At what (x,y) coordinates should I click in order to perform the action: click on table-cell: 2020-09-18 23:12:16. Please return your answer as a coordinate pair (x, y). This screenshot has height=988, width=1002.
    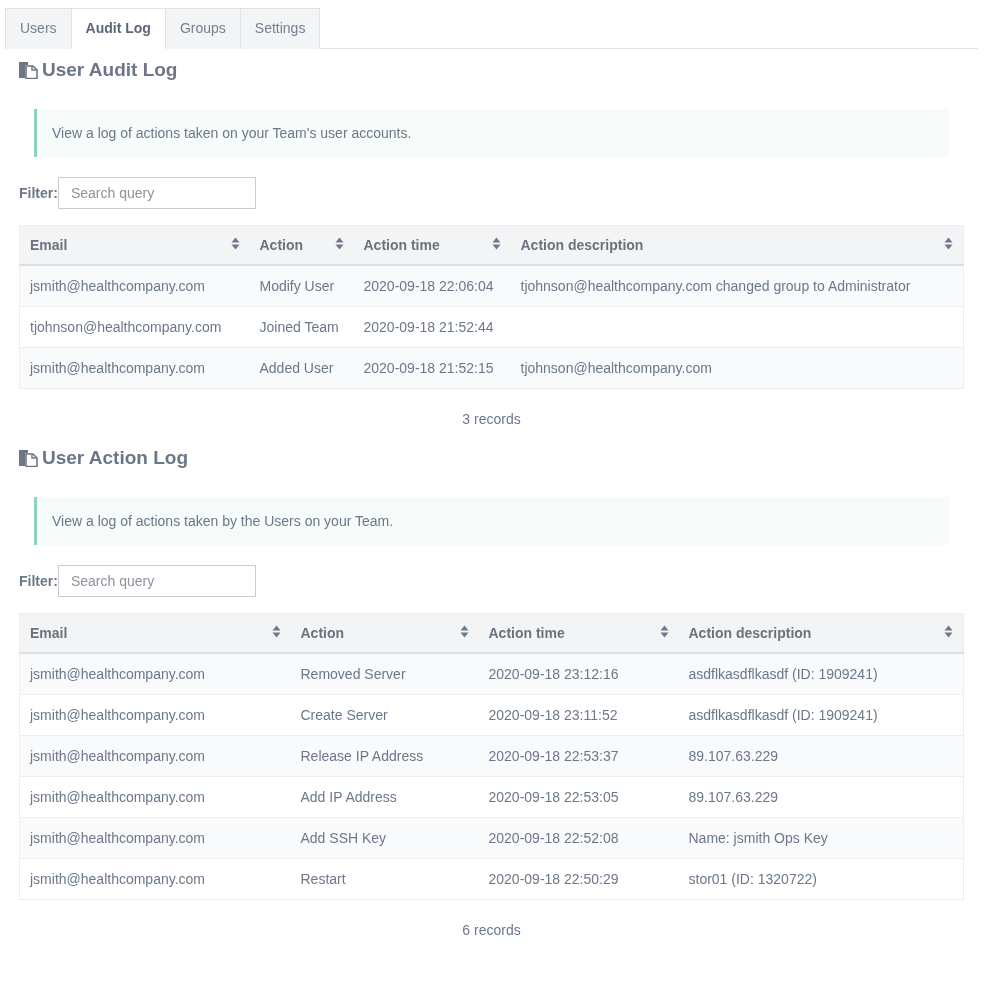
    Looking at the image, I should click on (553, 674).